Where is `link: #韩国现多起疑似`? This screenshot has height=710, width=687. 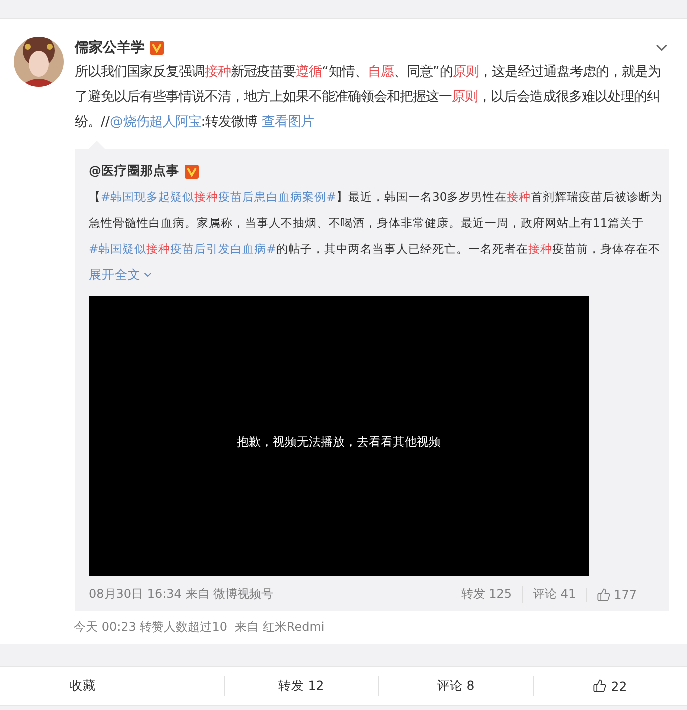 link: #韩国现多起疑似 is located at coordinates (148, 197).